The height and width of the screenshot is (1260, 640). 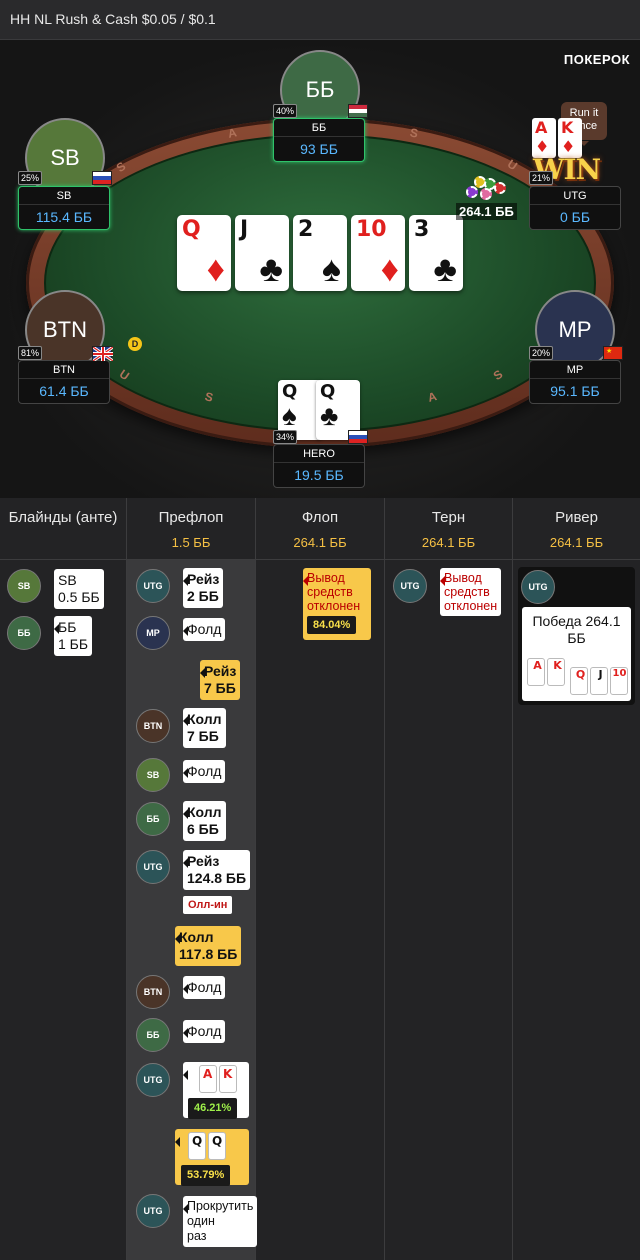 What do you see at coordinates (204, 253) in the screenshot?
I see `board-card: Q ♦` at bounding box center [204, 253].